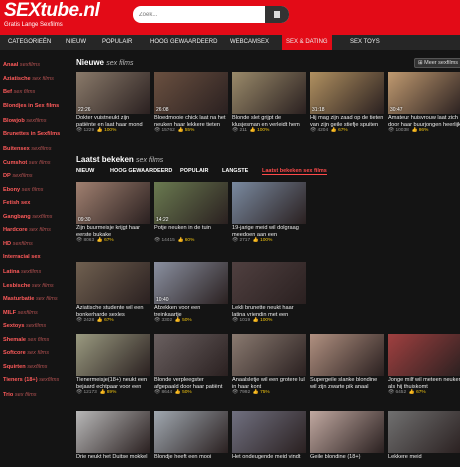  What do you see at coordinates (85, 171) in the screenshot?
I see `tab-1: NIEUW` at bounding box center [85, 171].